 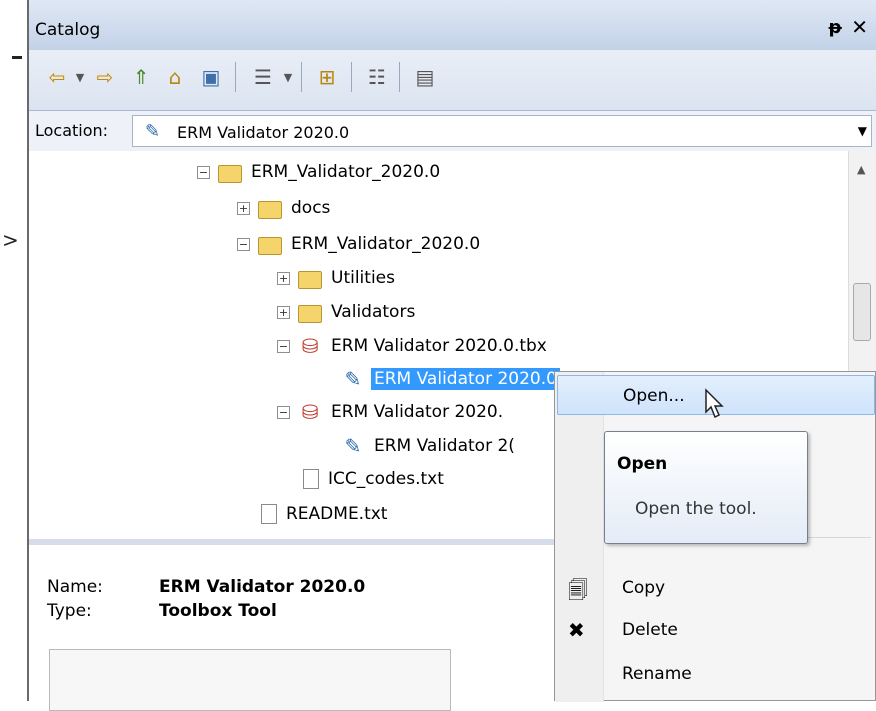 I want to click on tree-node-label: ICC_codes.txt, so click(x=386, y=479).